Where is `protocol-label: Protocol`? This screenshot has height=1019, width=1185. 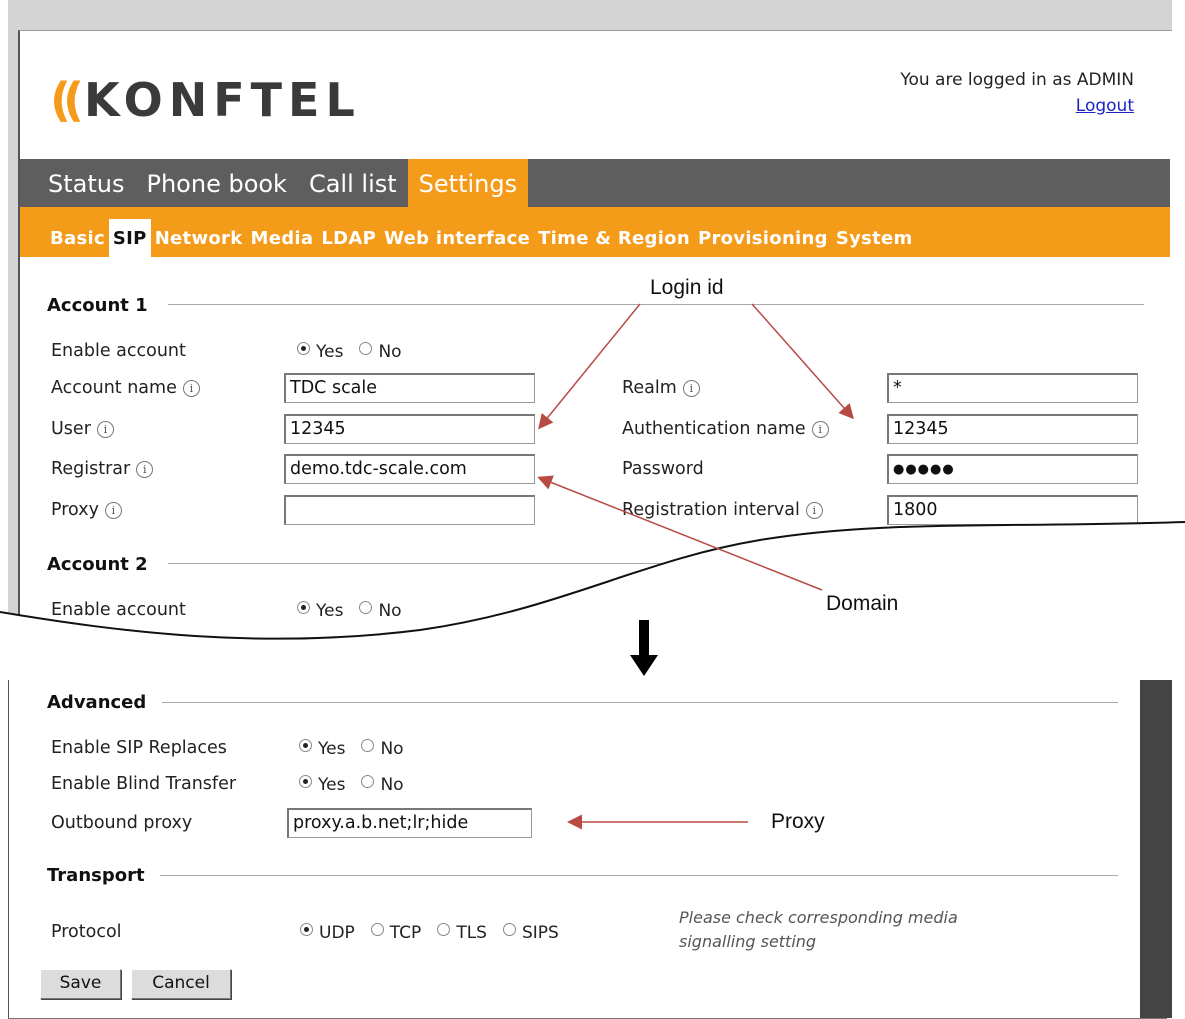
protocol-label: Protocol is located at coordinates (86, 932).